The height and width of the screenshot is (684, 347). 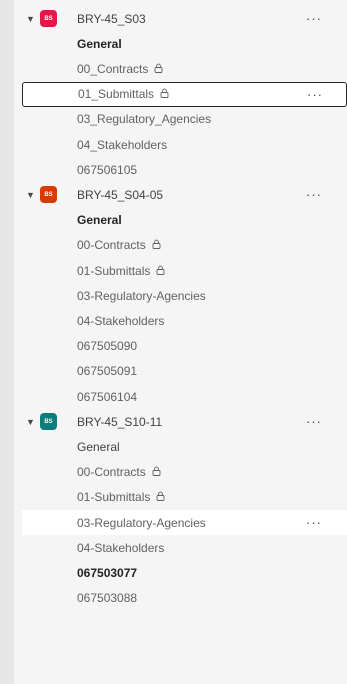 What do you see at coordinates (180, 572) in the screenshot?
I see `channel-row: 067503077` at bounding box center [180, 572].